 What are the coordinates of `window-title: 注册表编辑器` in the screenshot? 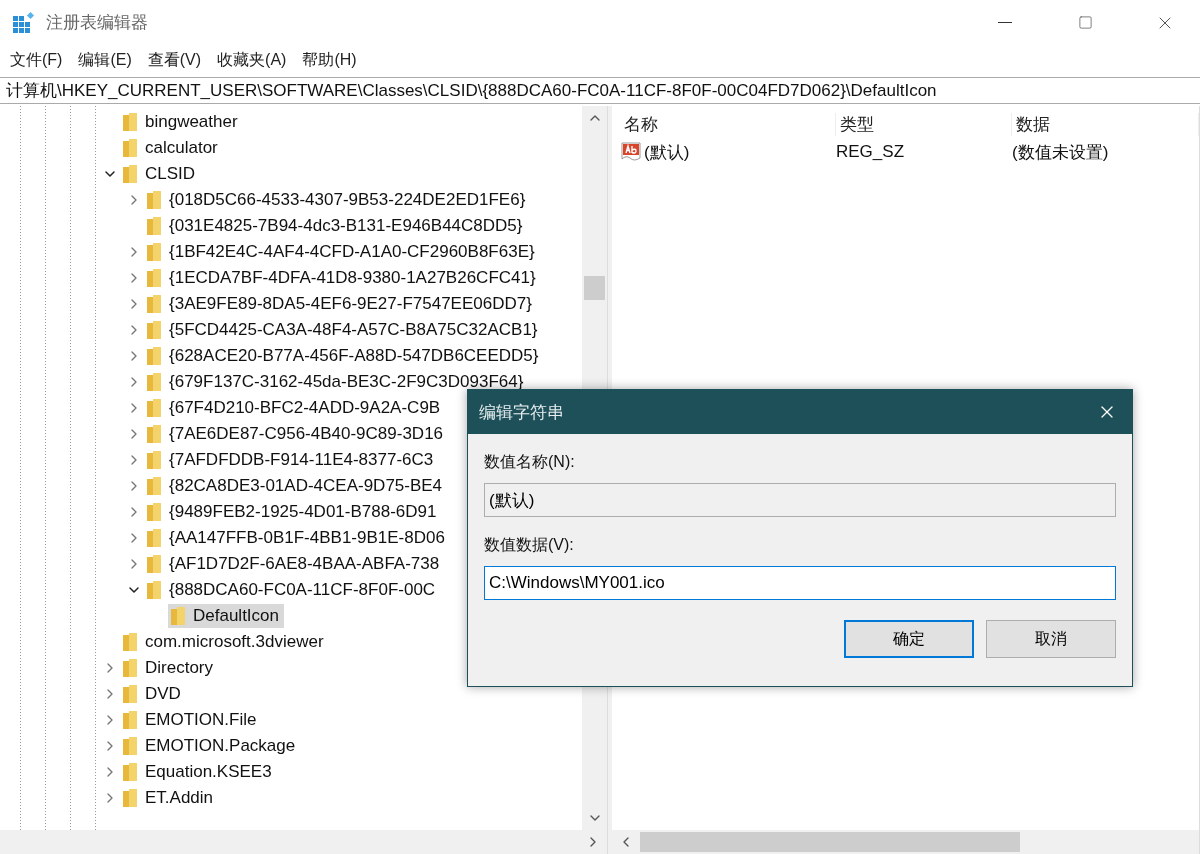 It's located at (97, 23).